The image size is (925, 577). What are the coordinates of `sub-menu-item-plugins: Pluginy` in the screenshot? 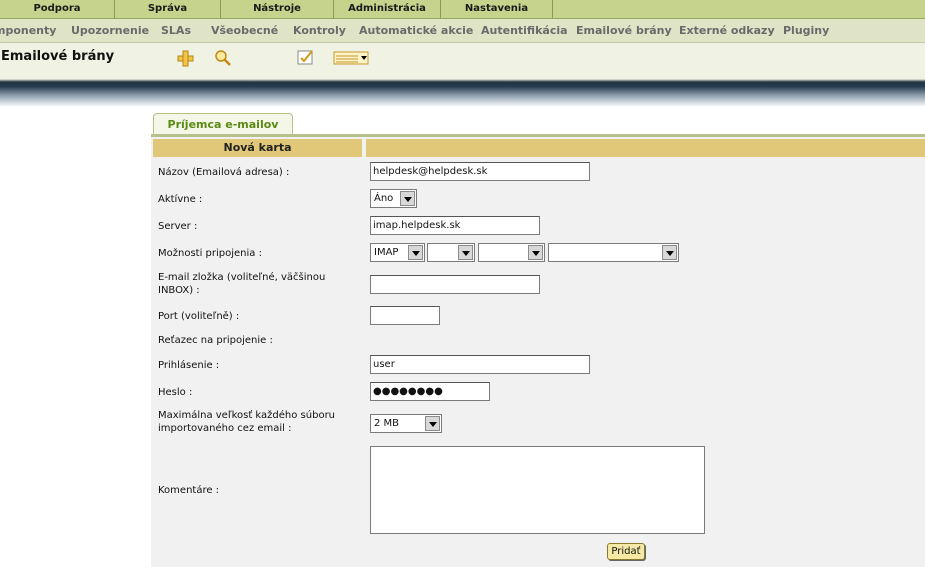 It's located at (806, 31).